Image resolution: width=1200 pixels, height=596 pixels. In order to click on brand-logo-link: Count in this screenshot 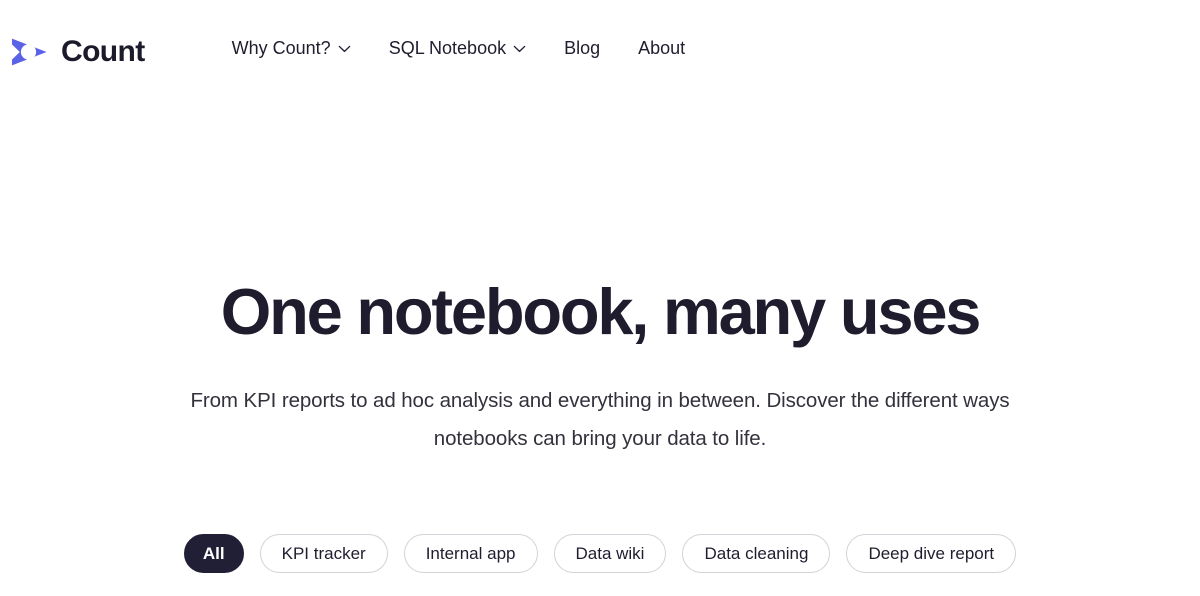, I will do `click(76, 52)`.